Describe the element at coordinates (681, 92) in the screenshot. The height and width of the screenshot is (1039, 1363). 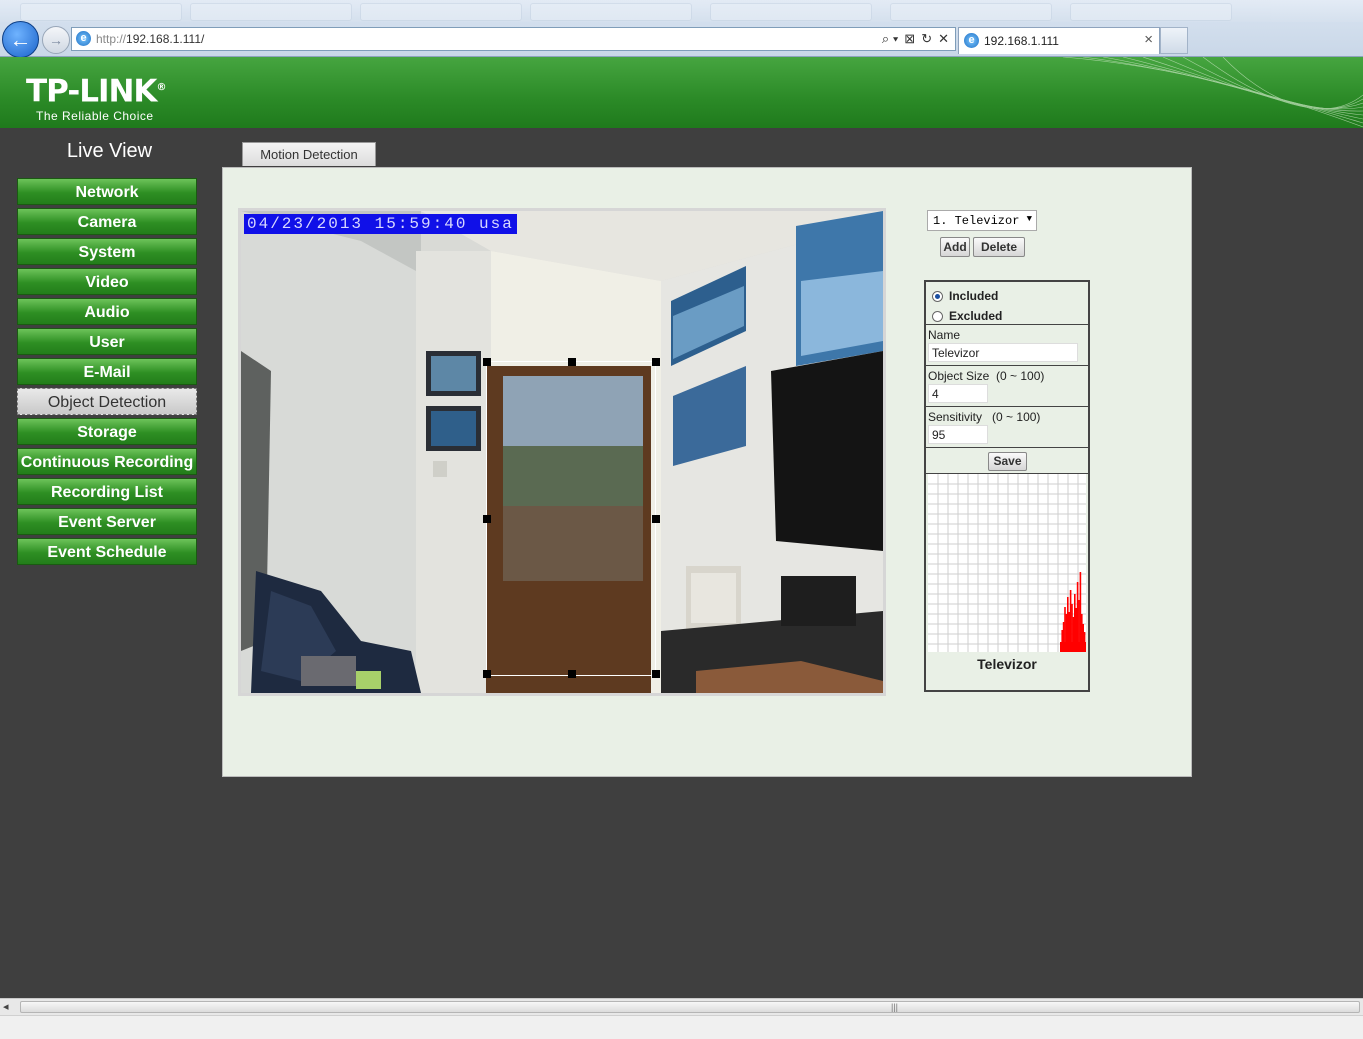
I see `page-header: TP-LINK® The Reliable Choice` at that location.